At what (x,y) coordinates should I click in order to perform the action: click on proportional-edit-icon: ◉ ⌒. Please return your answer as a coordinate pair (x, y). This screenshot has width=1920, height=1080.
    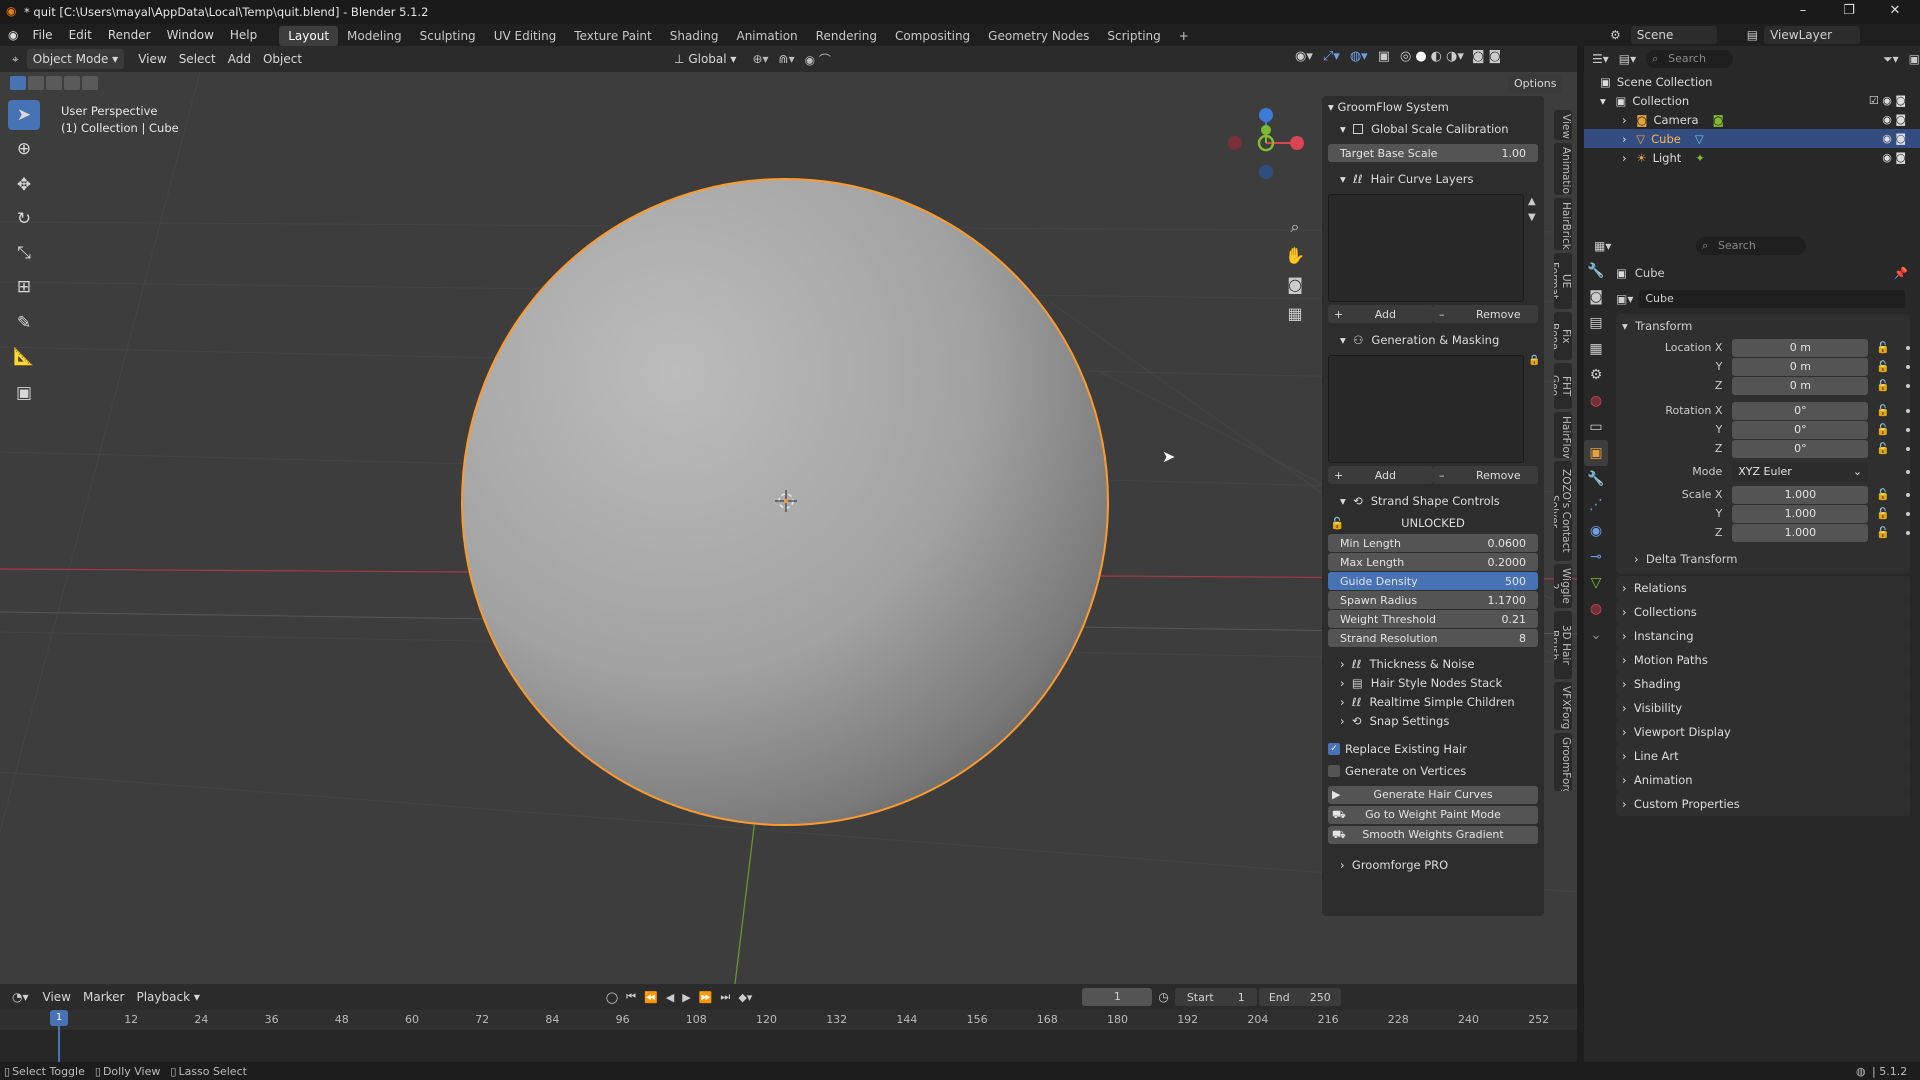
    Looking at the image, I should click on (818, 59).